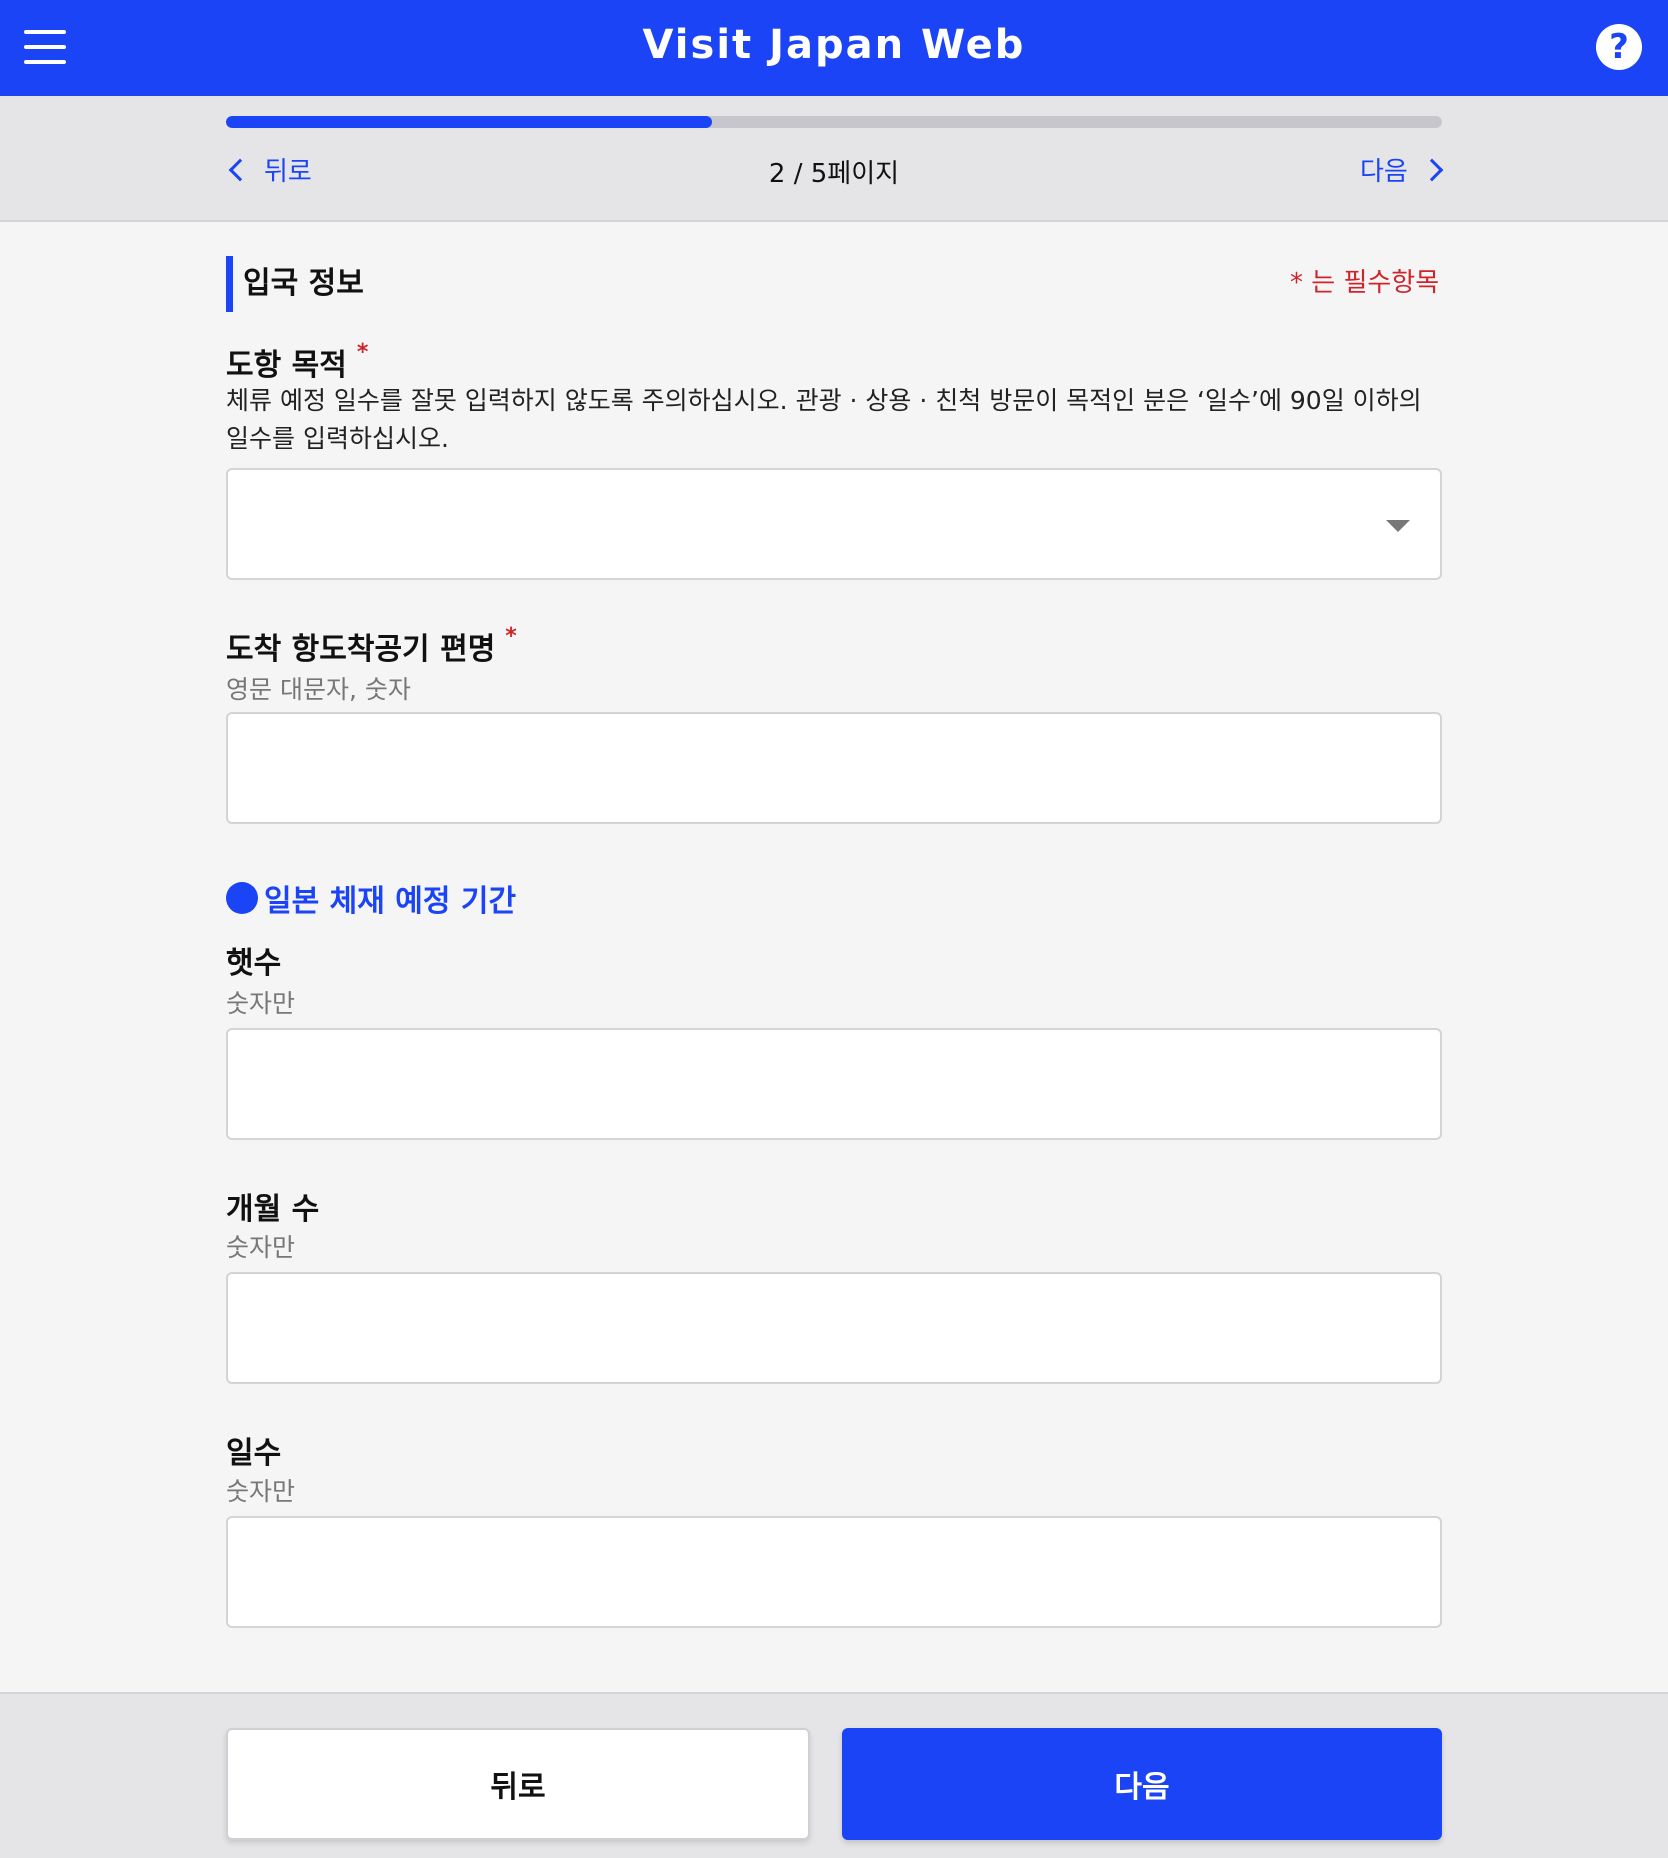 Image resolution: width=1668 pixels, height=1858 pixels. What do you see at coordinates (834, 45) in the screenshot?
I see `app-title: Visit Japan Web` at bounding box center [834, 45].